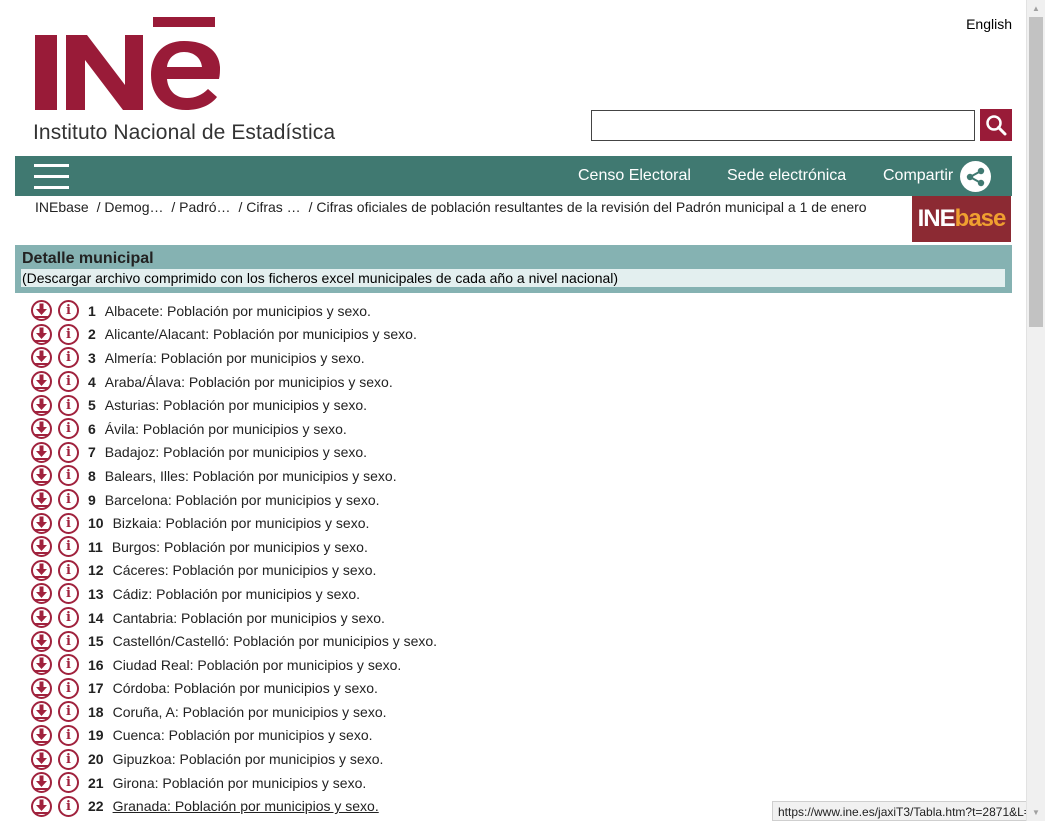  Describe the element at coordinates (96, 617) in the screenshot. I see `list-item-number: 14` at that location.